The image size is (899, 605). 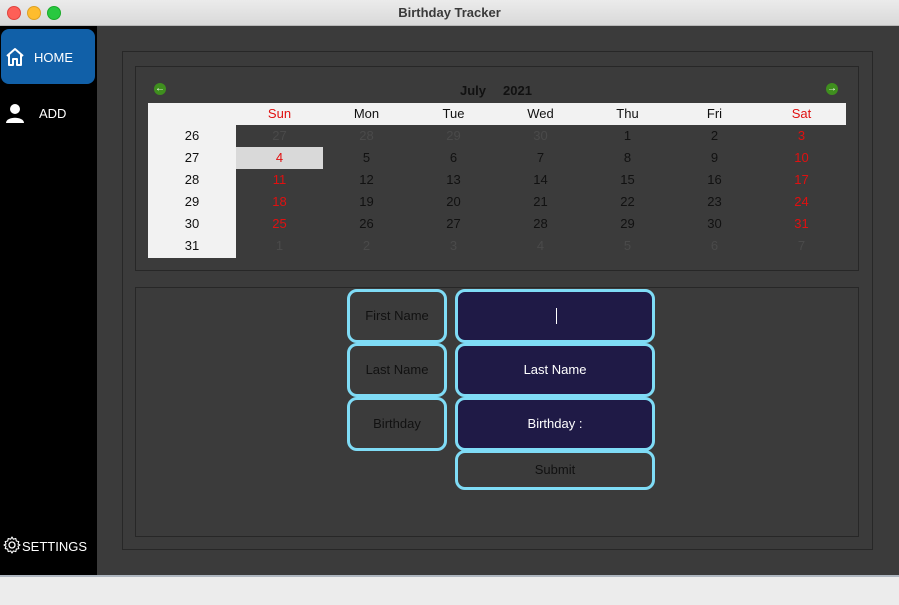 What do you see at coordinates (714, 158) in the screenshot?
I see `calendar-day-cell: 9` at bounding box center [714, 158].